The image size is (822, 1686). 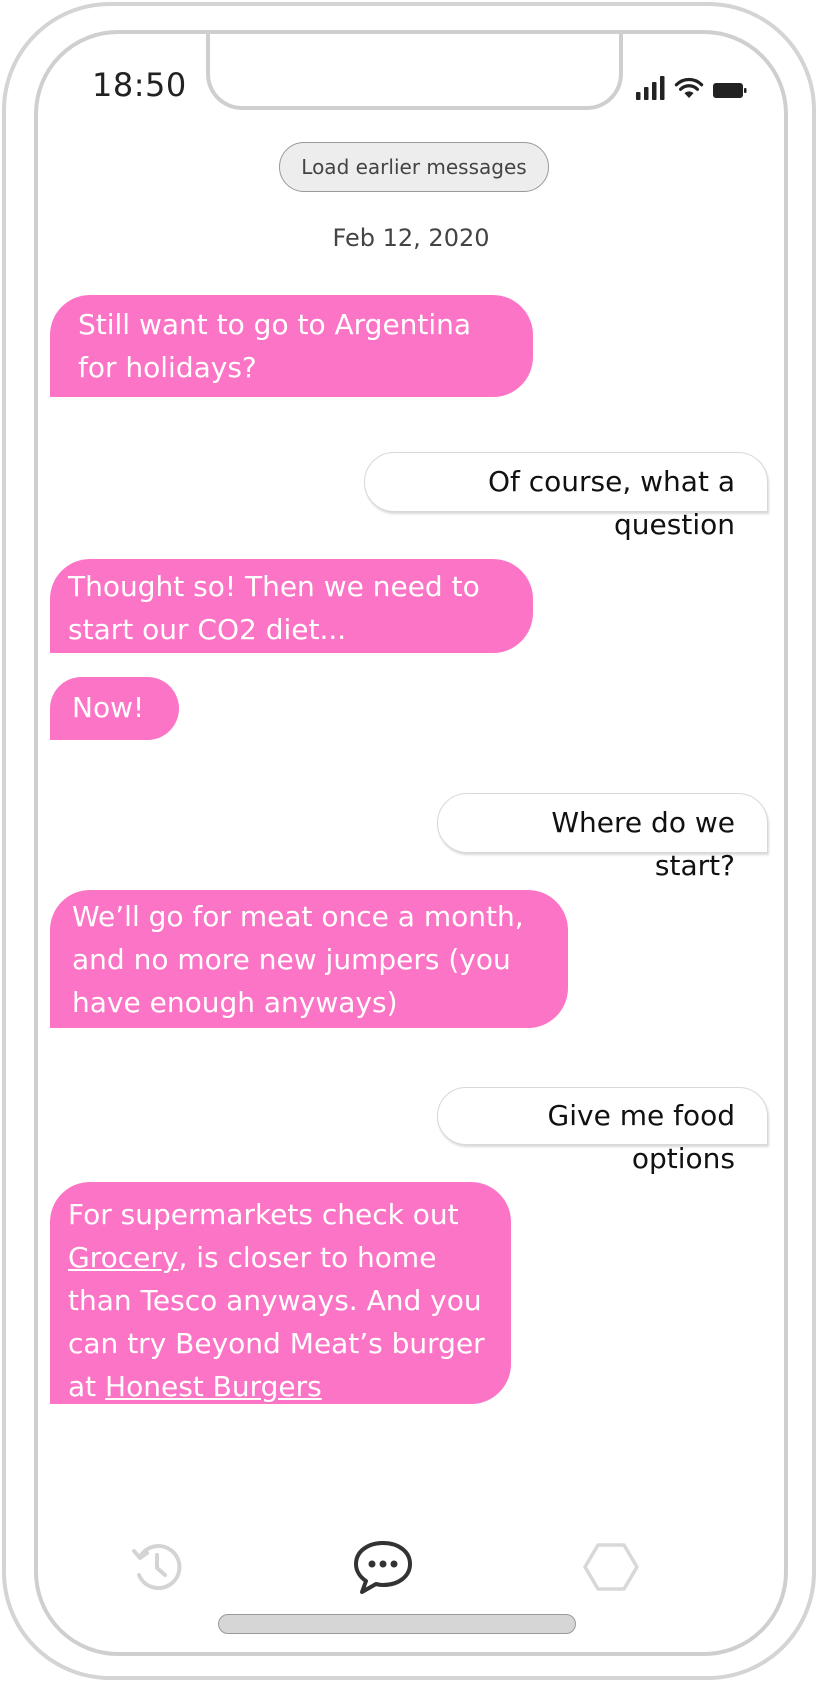 What do you see at coordinates (108, 707) in the screenshot?
I see `message-text: Now!` at bounding box center [108, 707].